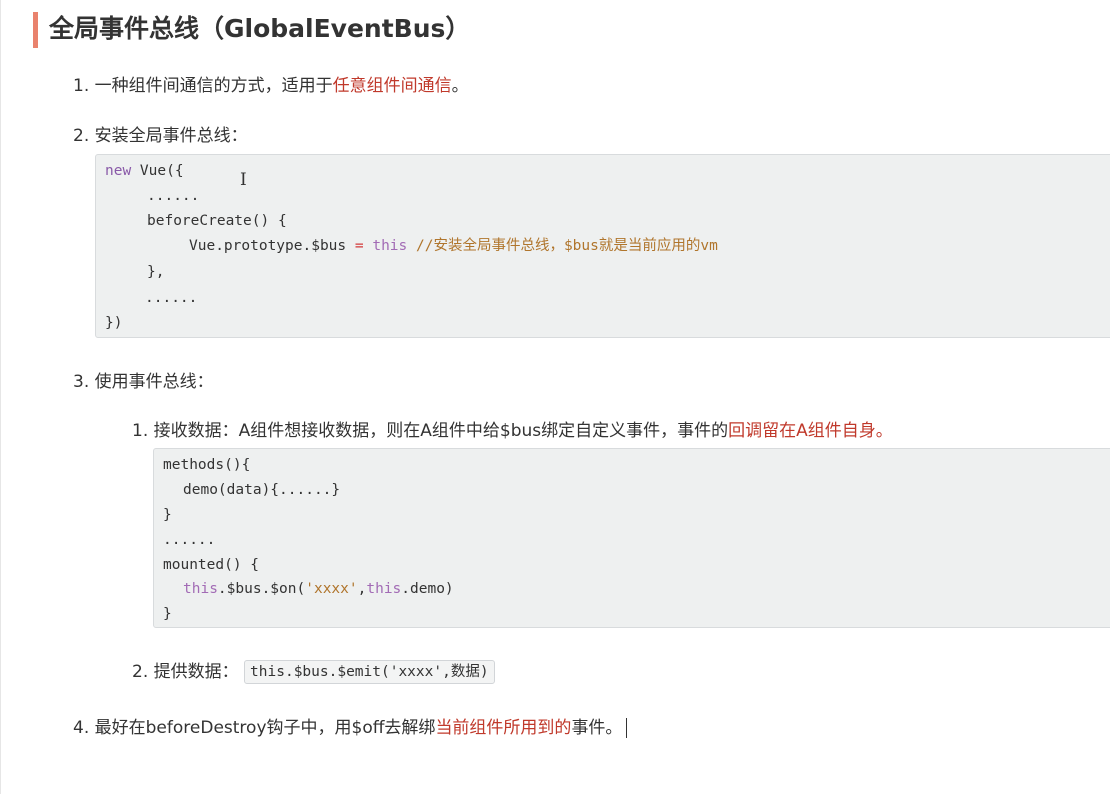  Describe the element at coordinates (243, 180) in the screenshot. I see `text-cursor-icon: I` at that location.